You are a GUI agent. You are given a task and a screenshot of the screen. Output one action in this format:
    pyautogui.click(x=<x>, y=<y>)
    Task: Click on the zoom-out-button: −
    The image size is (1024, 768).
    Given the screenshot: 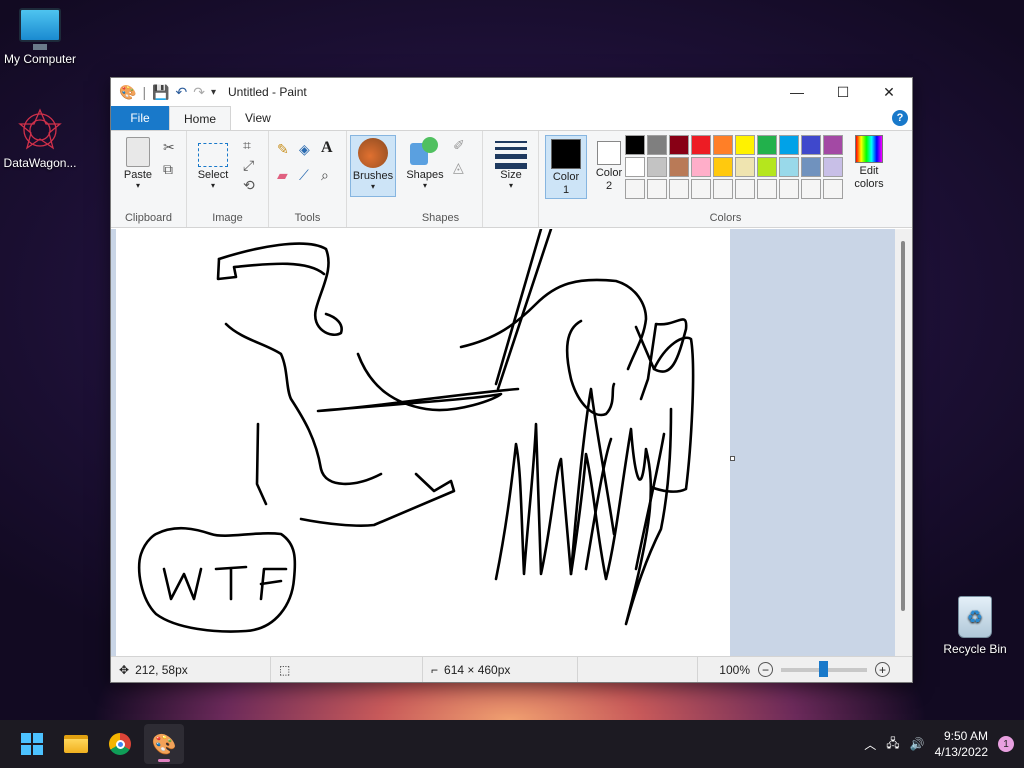 What is the action you would take?
    pyautogui.click(x=765, y=669)
    